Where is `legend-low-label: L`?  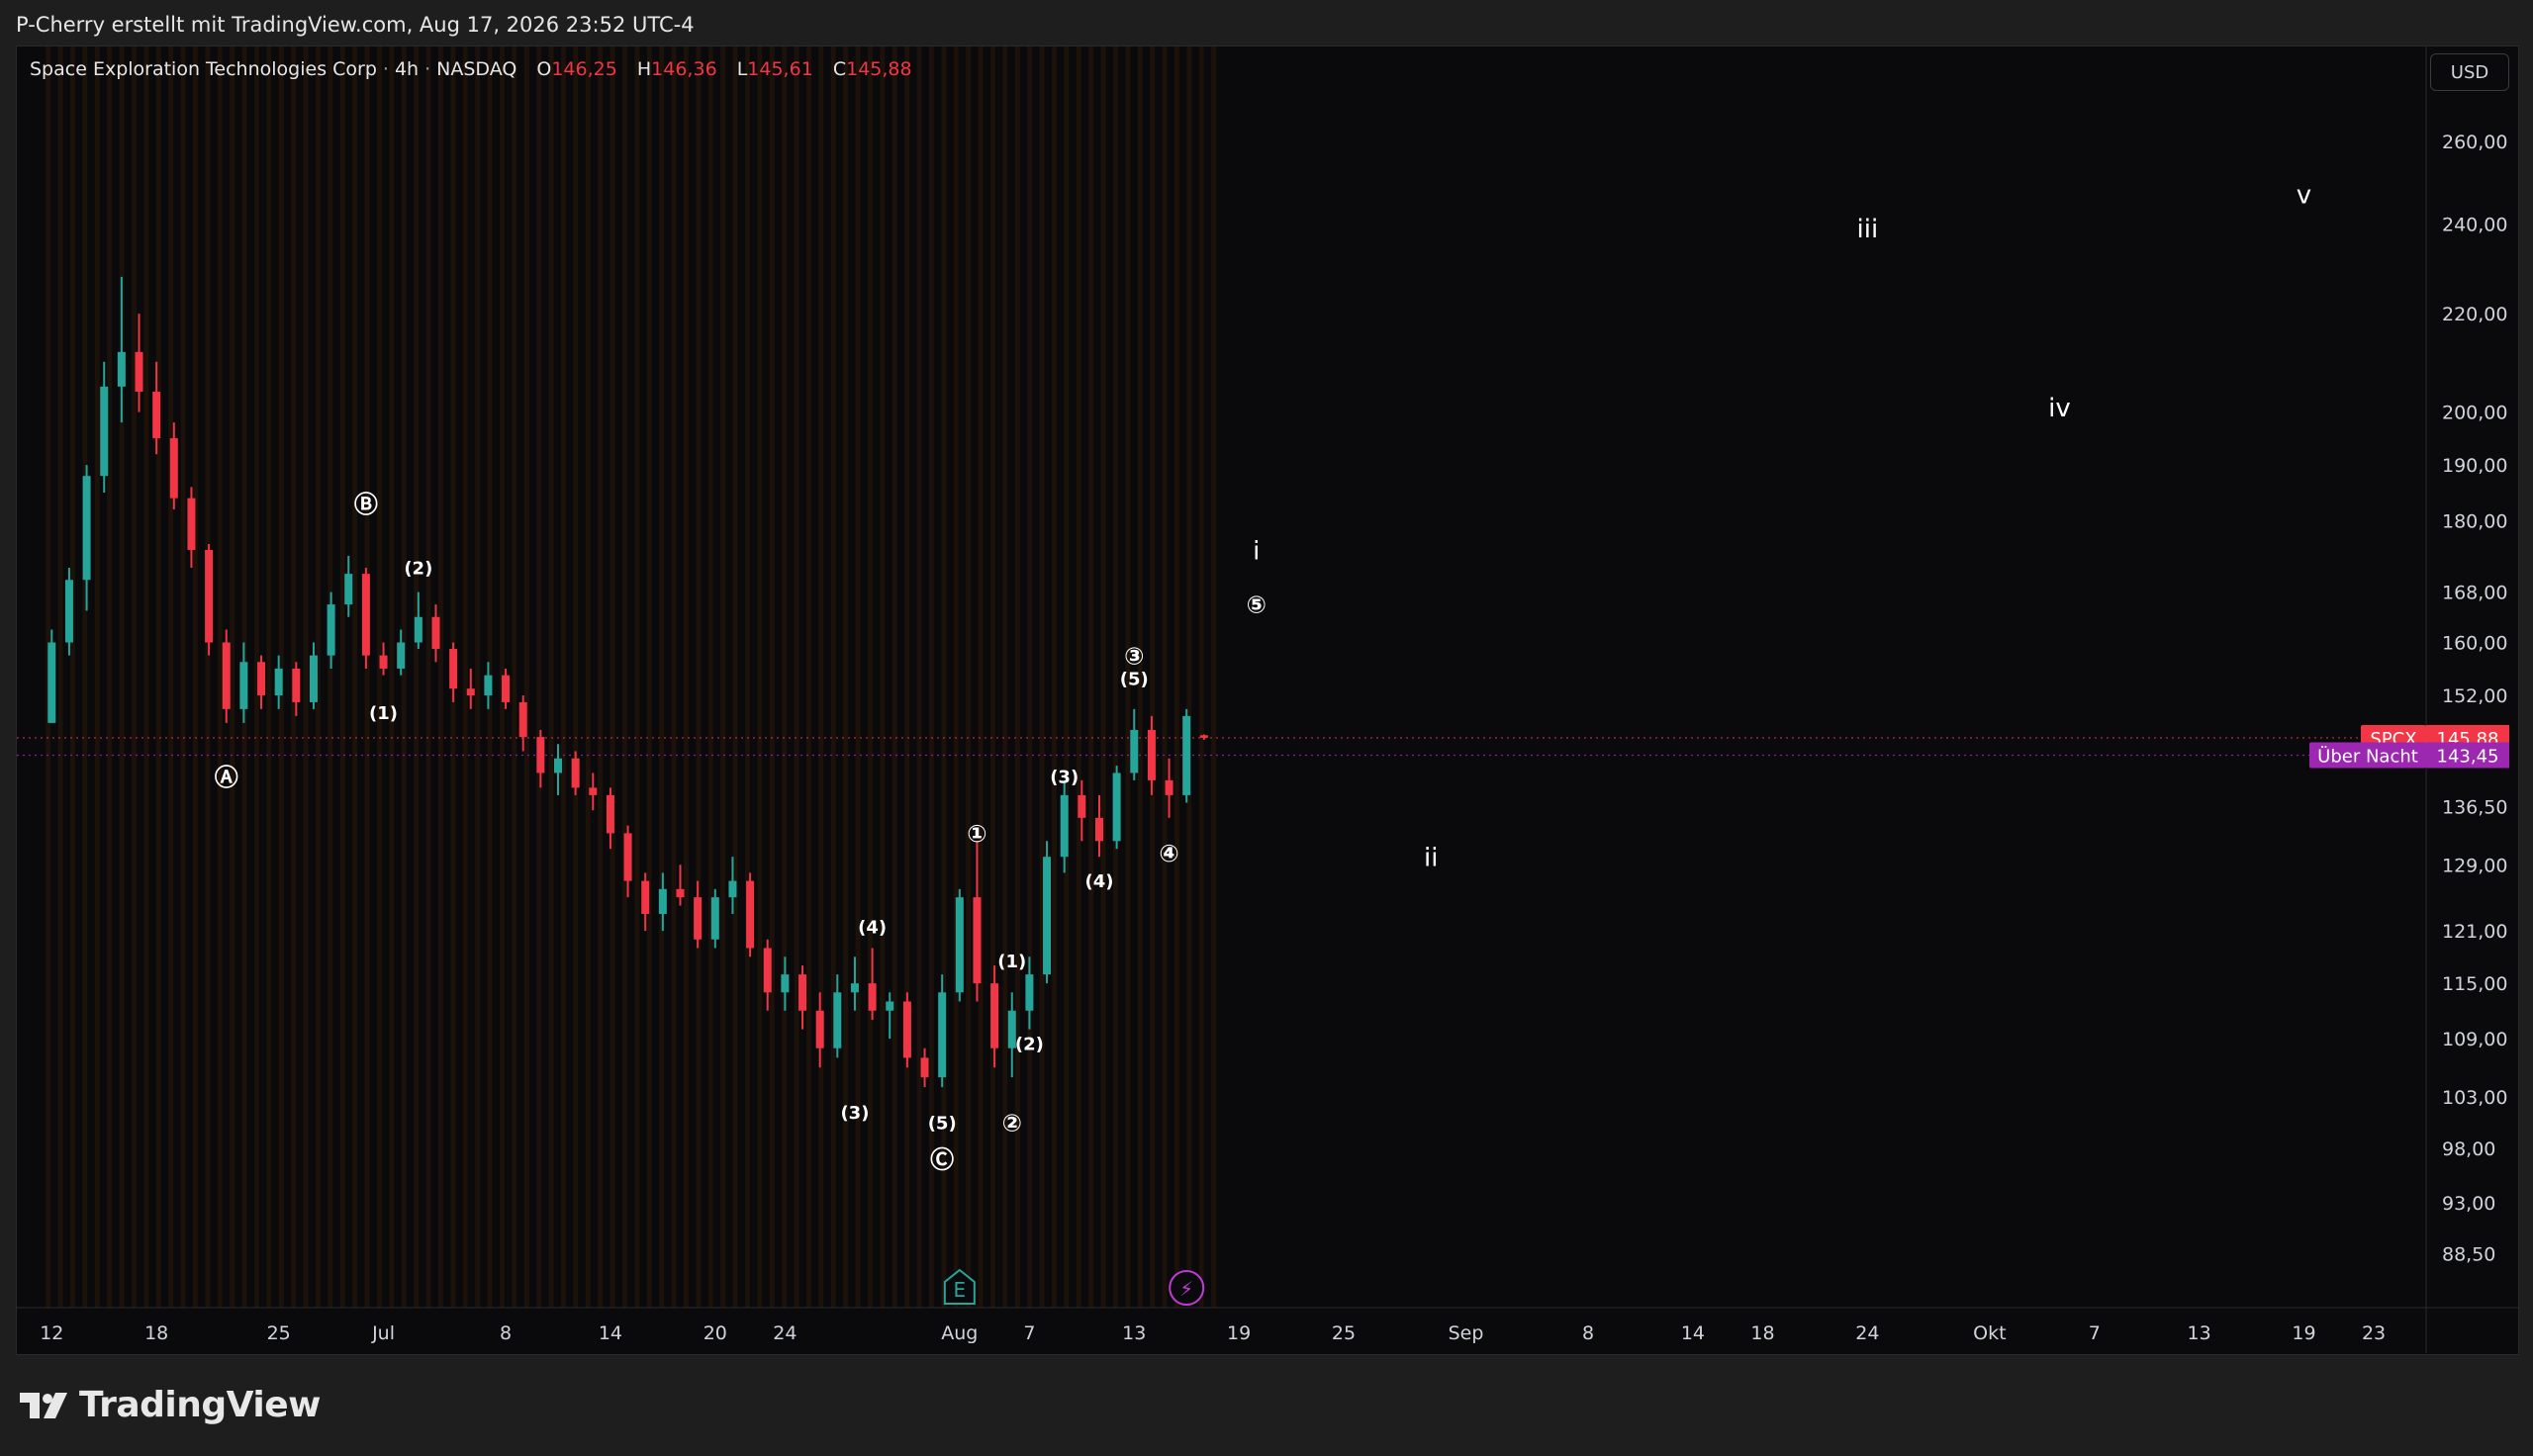
legend-low-label: L is located at coordinates (742, 69).